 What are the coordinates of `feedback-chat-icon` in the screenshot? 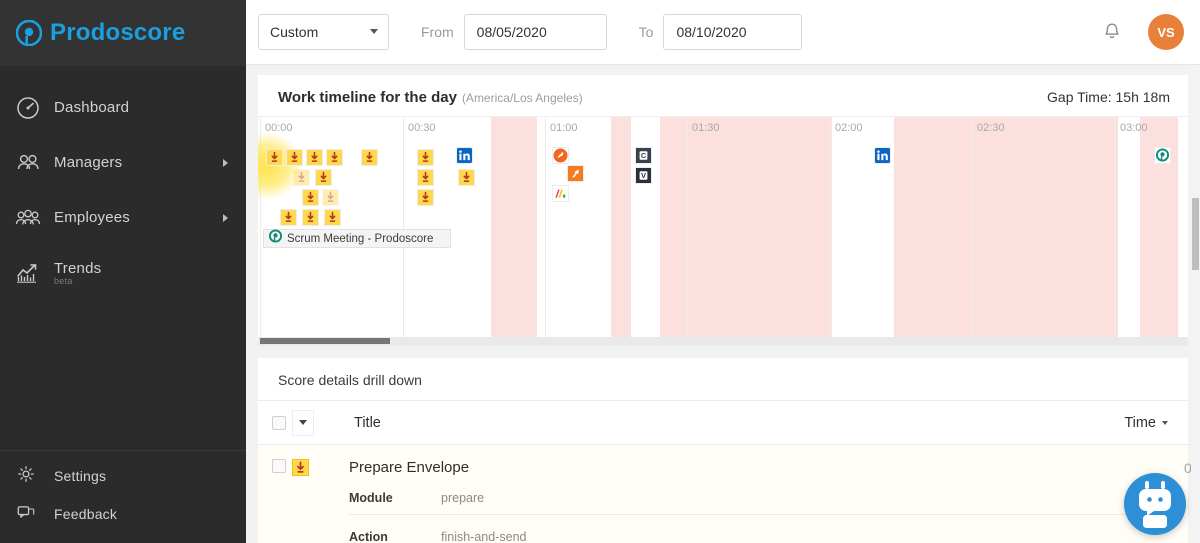 It's located at (28, 514).